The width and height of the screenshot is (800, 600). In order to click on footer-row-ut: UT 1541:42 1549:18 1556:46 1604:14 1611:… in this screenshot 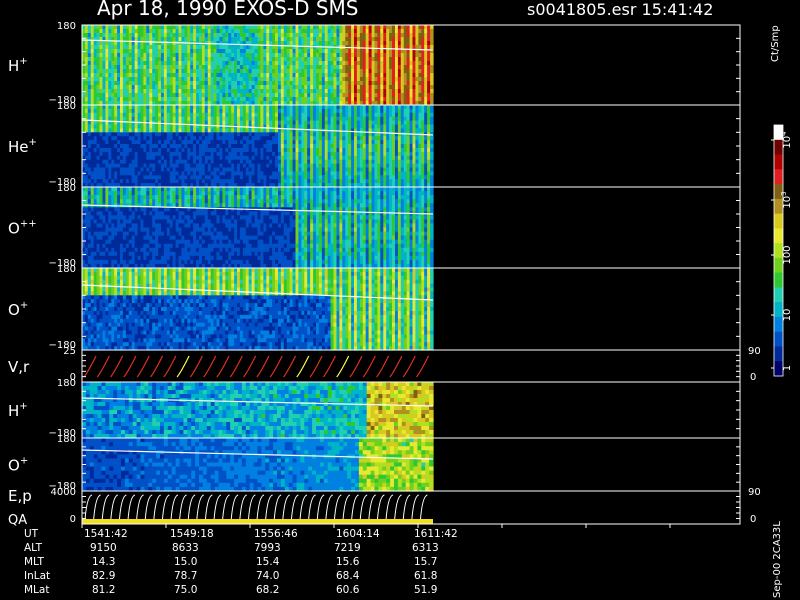, I will do `click(260, 535)`.